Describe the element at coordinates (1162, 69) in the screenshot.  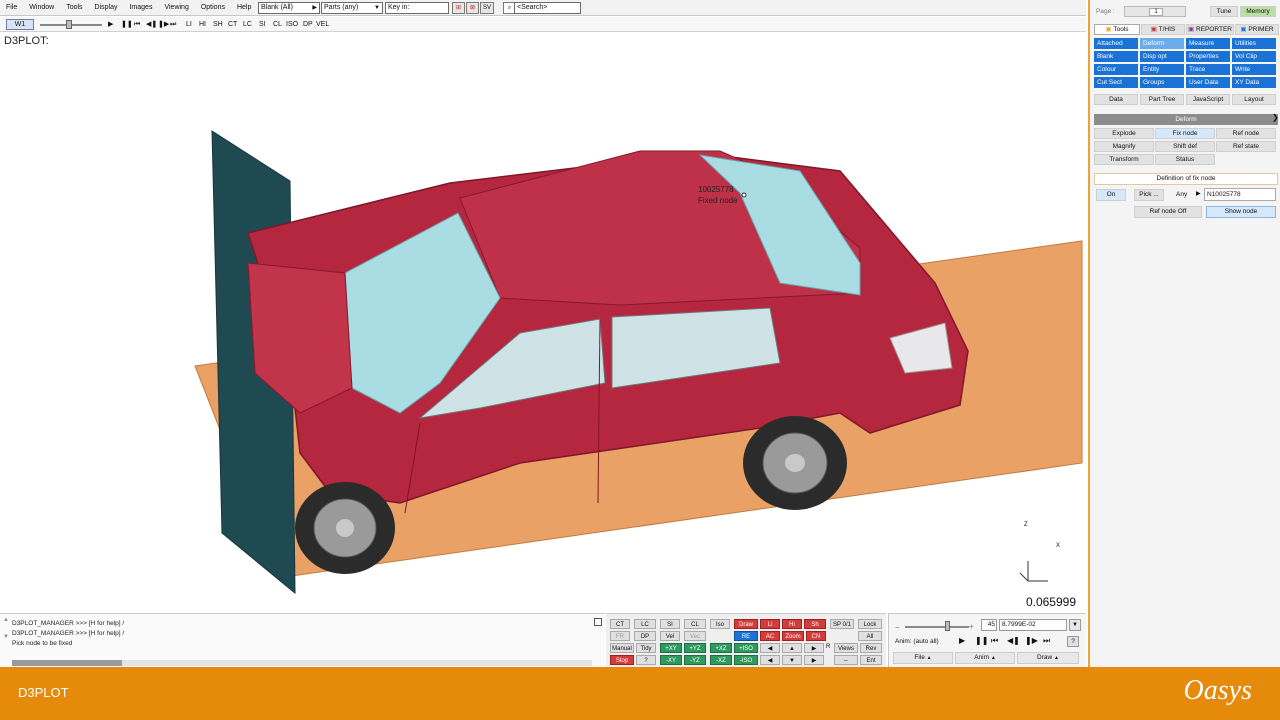
I see `entity-button: Entity` at that location.